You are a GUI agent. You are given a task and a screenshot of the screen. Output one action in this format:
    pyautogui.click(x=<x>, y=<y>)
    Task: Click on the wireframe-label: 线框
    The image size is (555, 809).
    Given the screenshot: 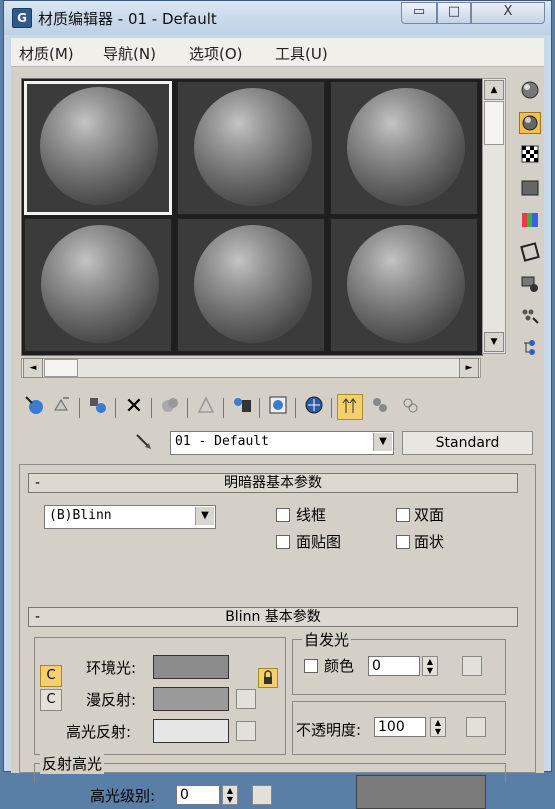 What is the action you would take?
    pyautogui.click(x=311, y=515)
    